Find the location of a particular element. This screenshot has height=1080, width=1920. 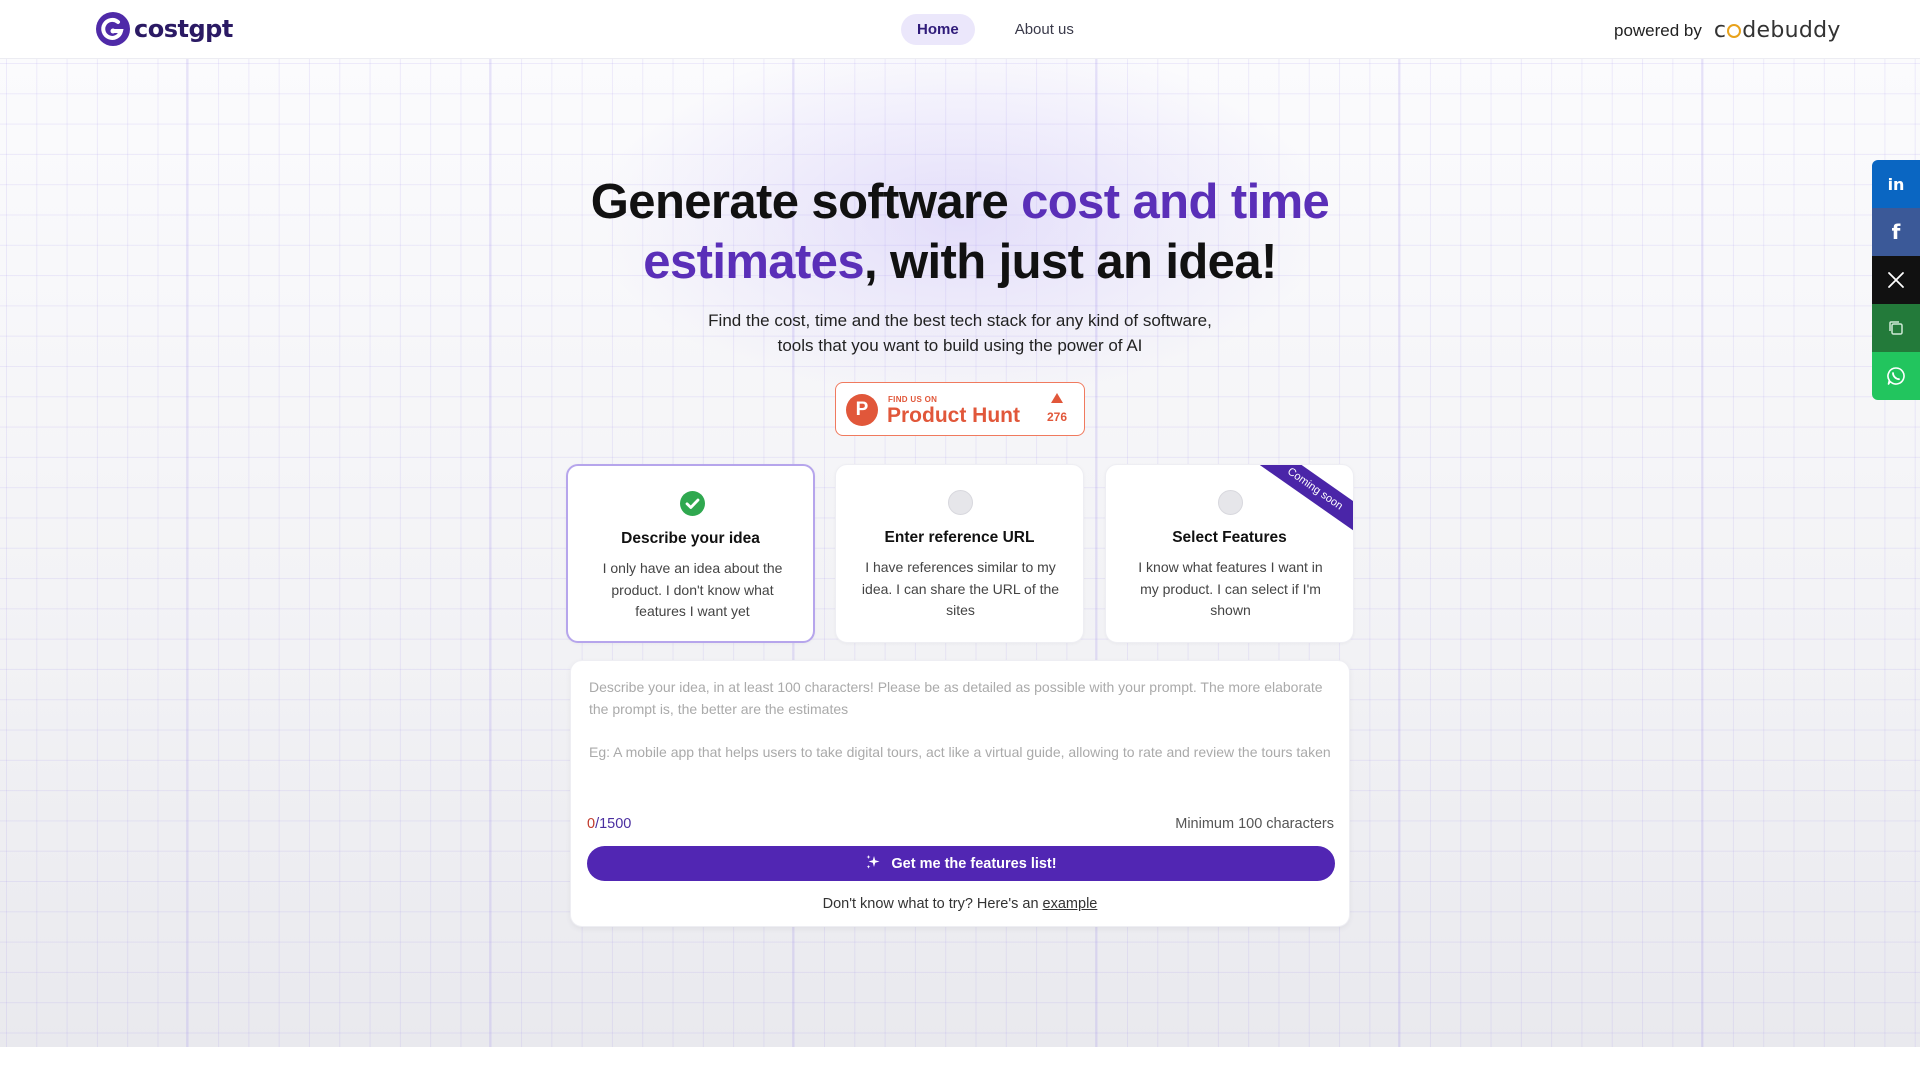

check-circle-icon is located at coordinates (692, 503).